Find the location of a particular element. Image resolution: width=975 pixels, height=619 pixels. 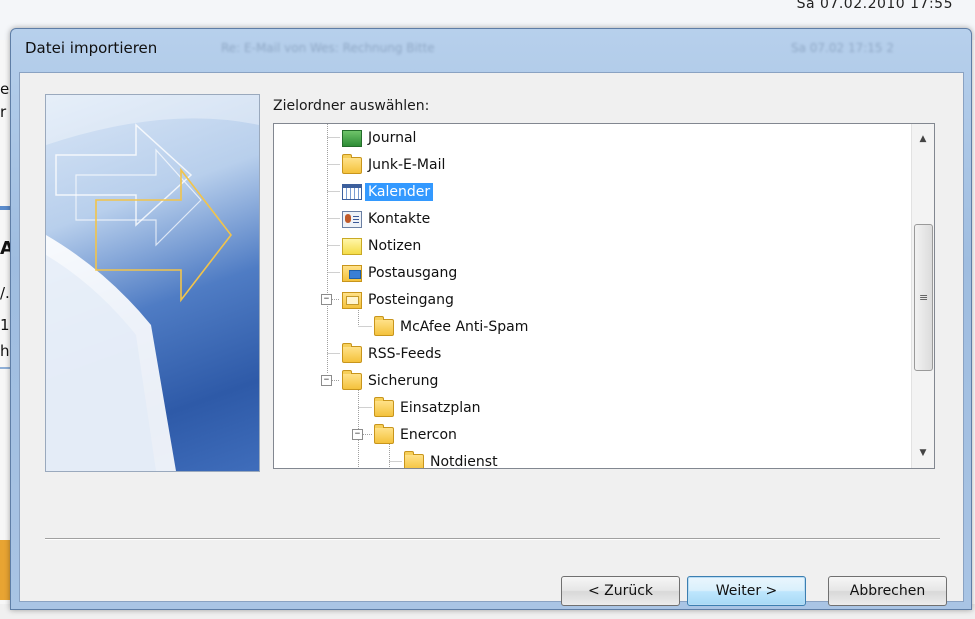

tree-item-posteingang: Posteingang is located at coordinates (399, 300).